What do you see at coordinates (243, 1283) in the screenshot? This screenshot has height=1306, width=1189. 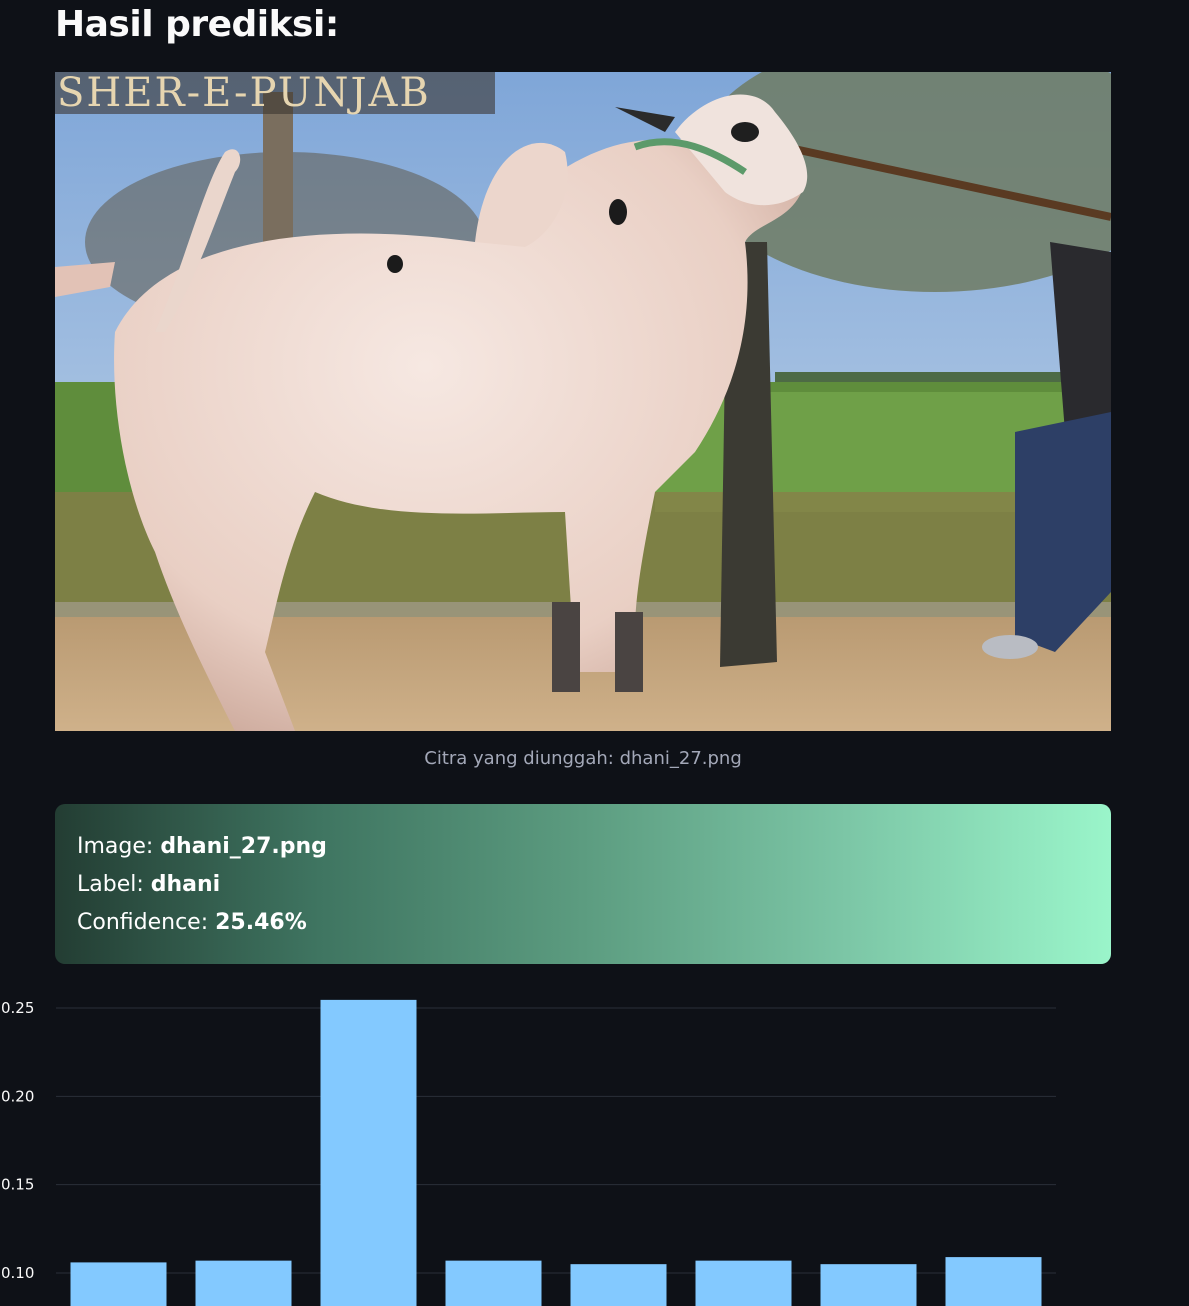 I see `bar-c2` at bounding box center [243, 1283].